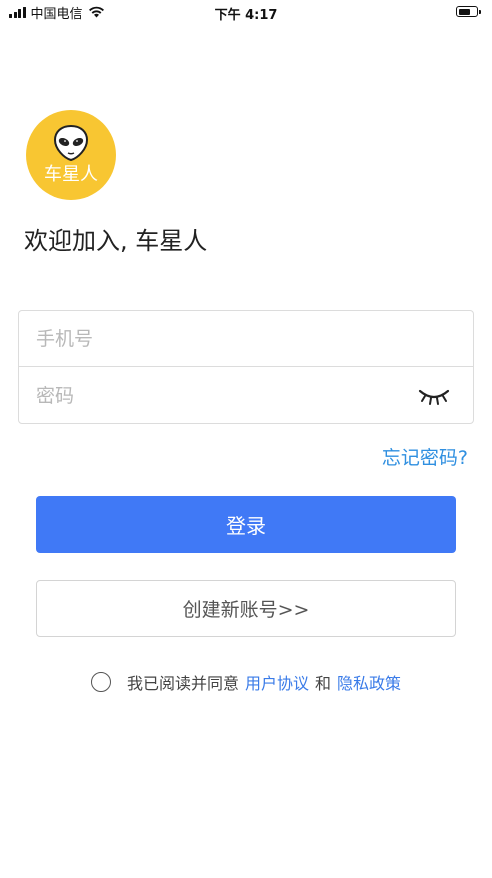 The width and height of the screenshot is (492, 878). Describe the element at coordinates (434, 396) in the screenshot. I see `eye-closed-icon` at that location.